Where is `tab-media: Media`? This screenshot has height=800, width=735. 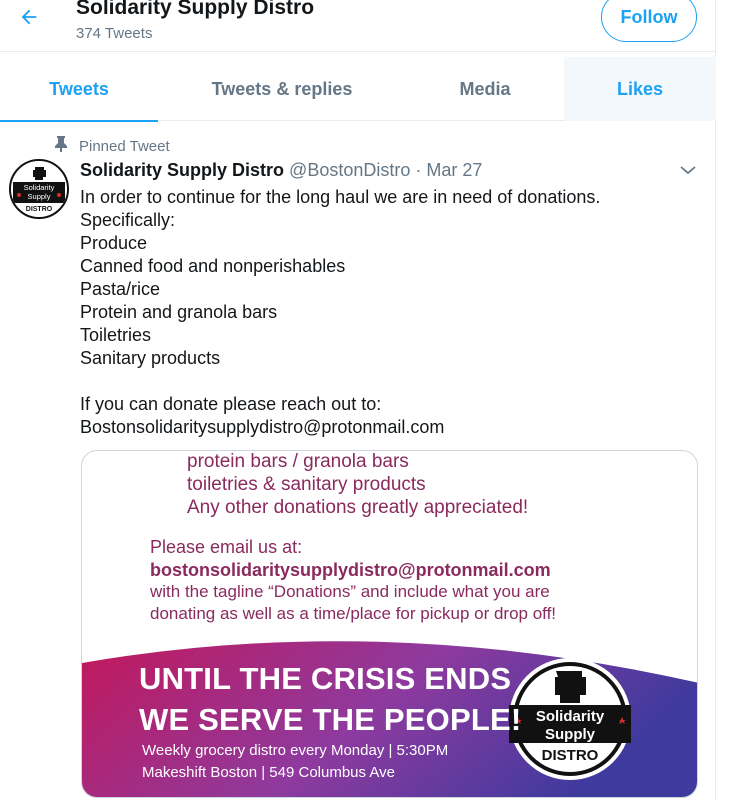
tab-media: Media is located at coordinates (485, 89).